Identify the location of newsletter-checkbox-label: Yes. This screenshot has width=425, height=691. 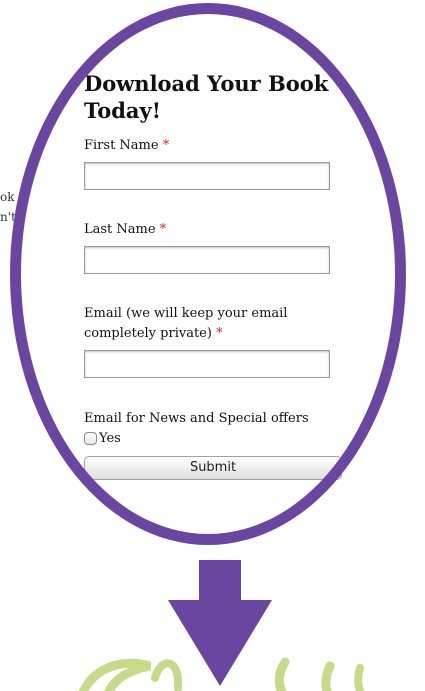
(110, 438).